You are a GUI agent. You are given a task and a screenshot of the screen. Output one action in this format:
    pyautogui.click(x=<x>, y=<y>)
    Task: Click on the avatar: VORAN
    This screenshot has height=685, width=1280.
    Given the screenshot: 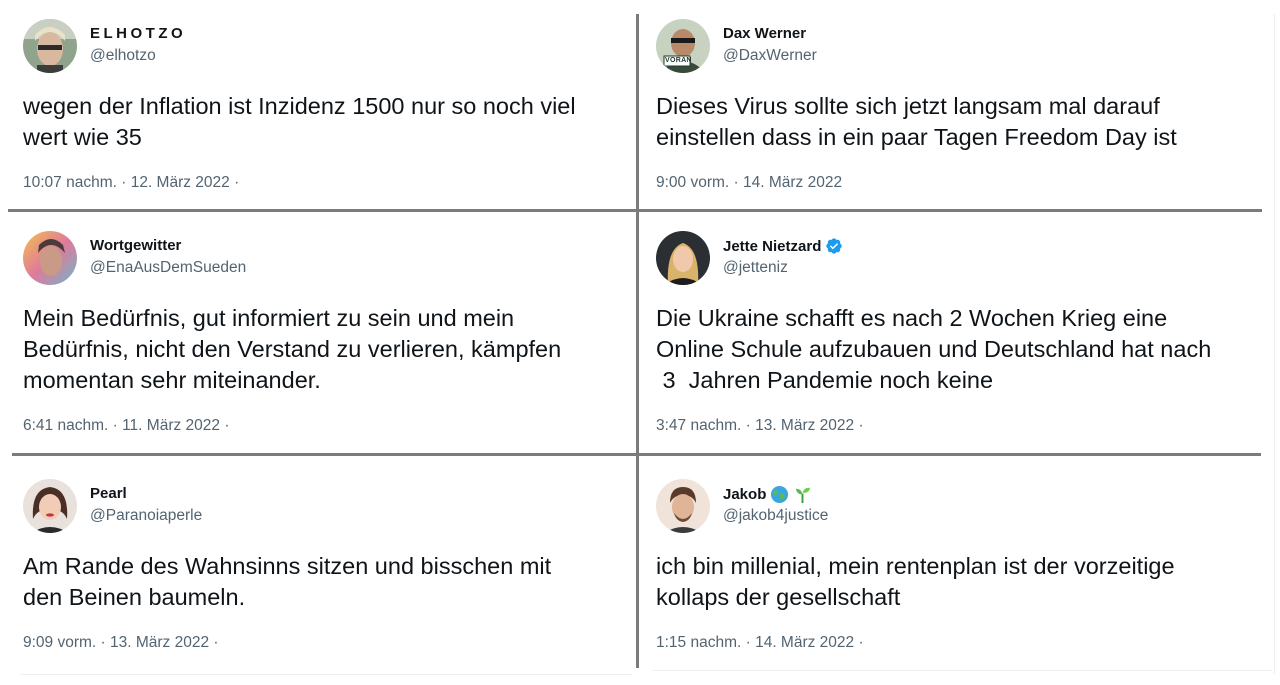 What is the action you would take?
    pyautogui.click(x=683, y=46)
    